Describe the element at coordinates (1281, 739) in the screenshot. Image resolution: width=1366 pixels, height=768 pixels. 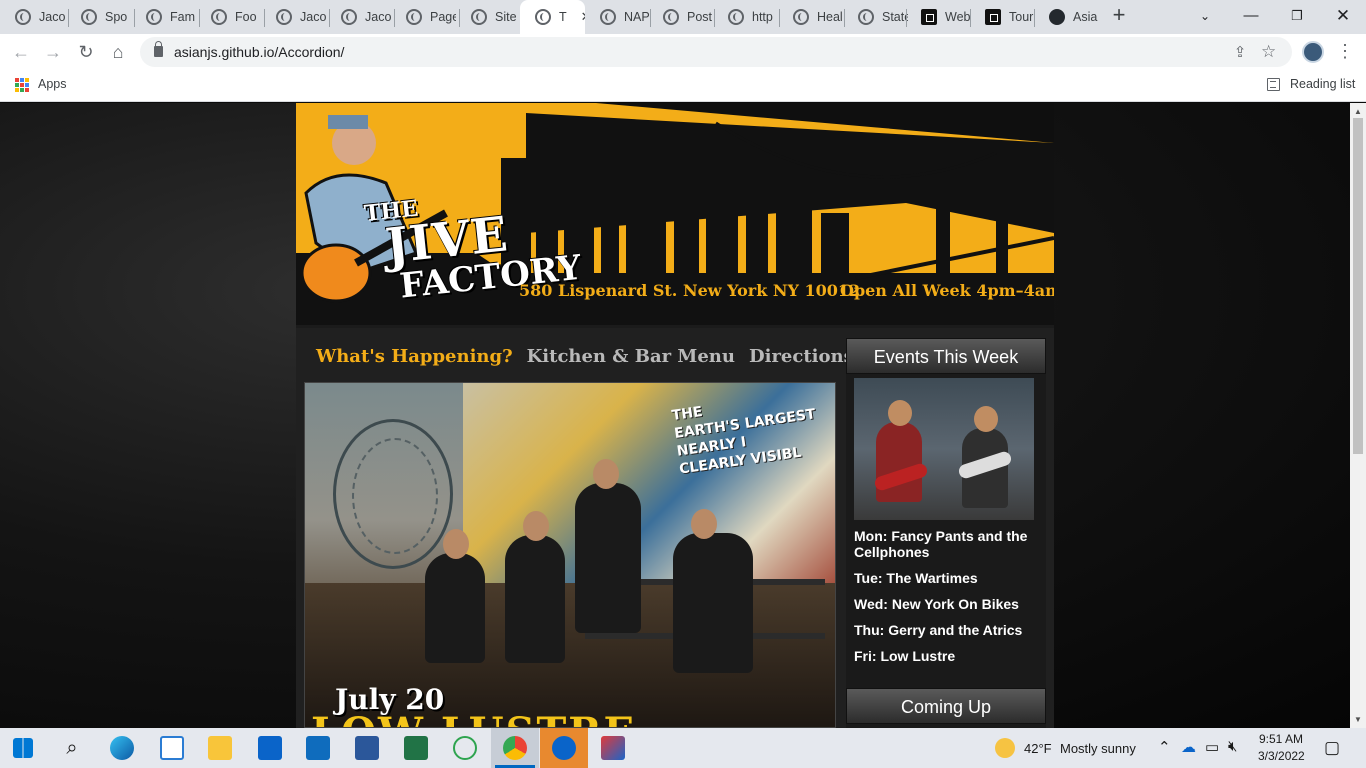
I see `clock-time: 9:51 AM` at that location.